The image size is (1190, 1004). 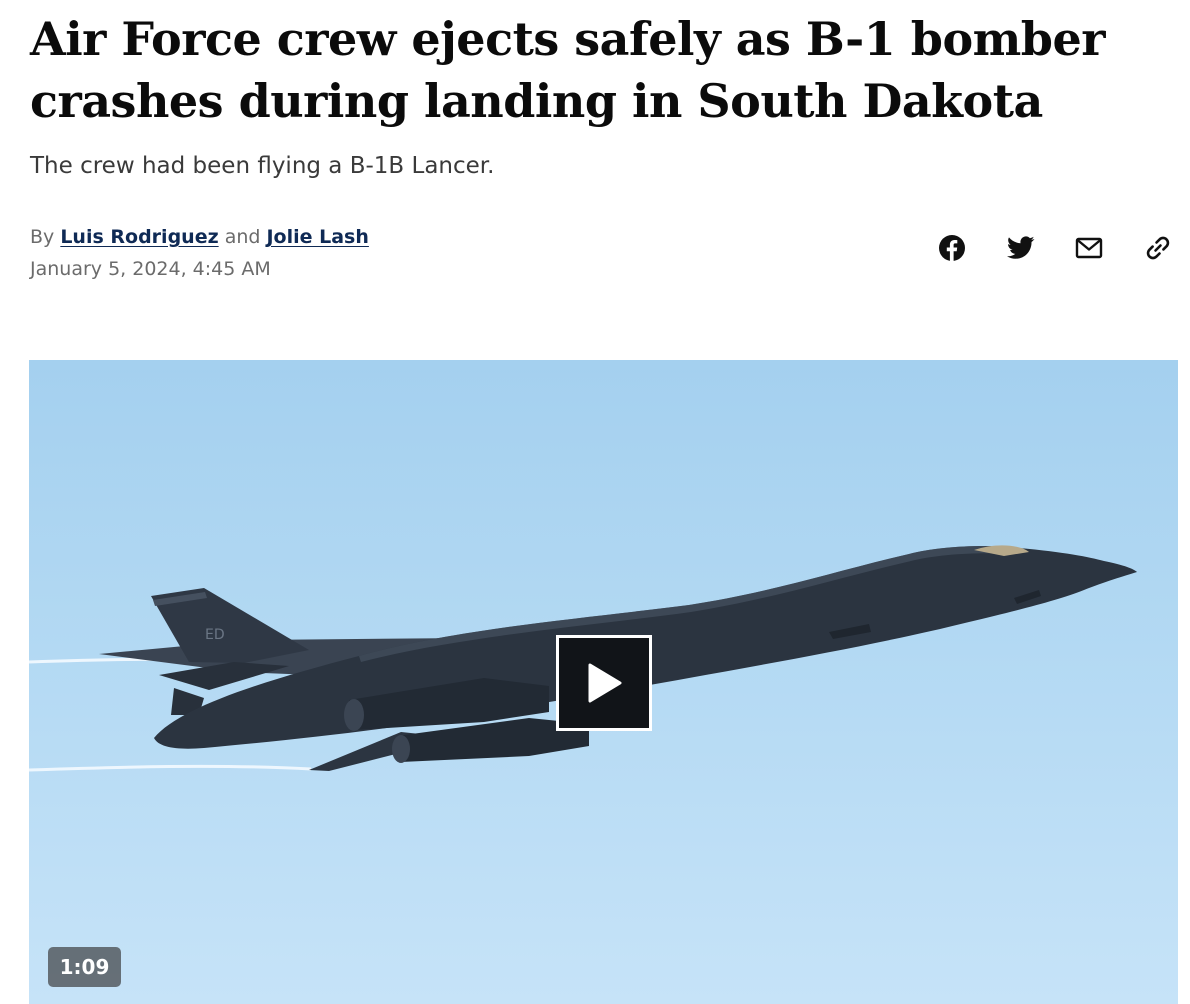 What do you see at coordinates (139, 237) in the screenshot?
I see `author-link-luis-rodriguez: Luis Rodriguez` at bounding box center [139, 237].